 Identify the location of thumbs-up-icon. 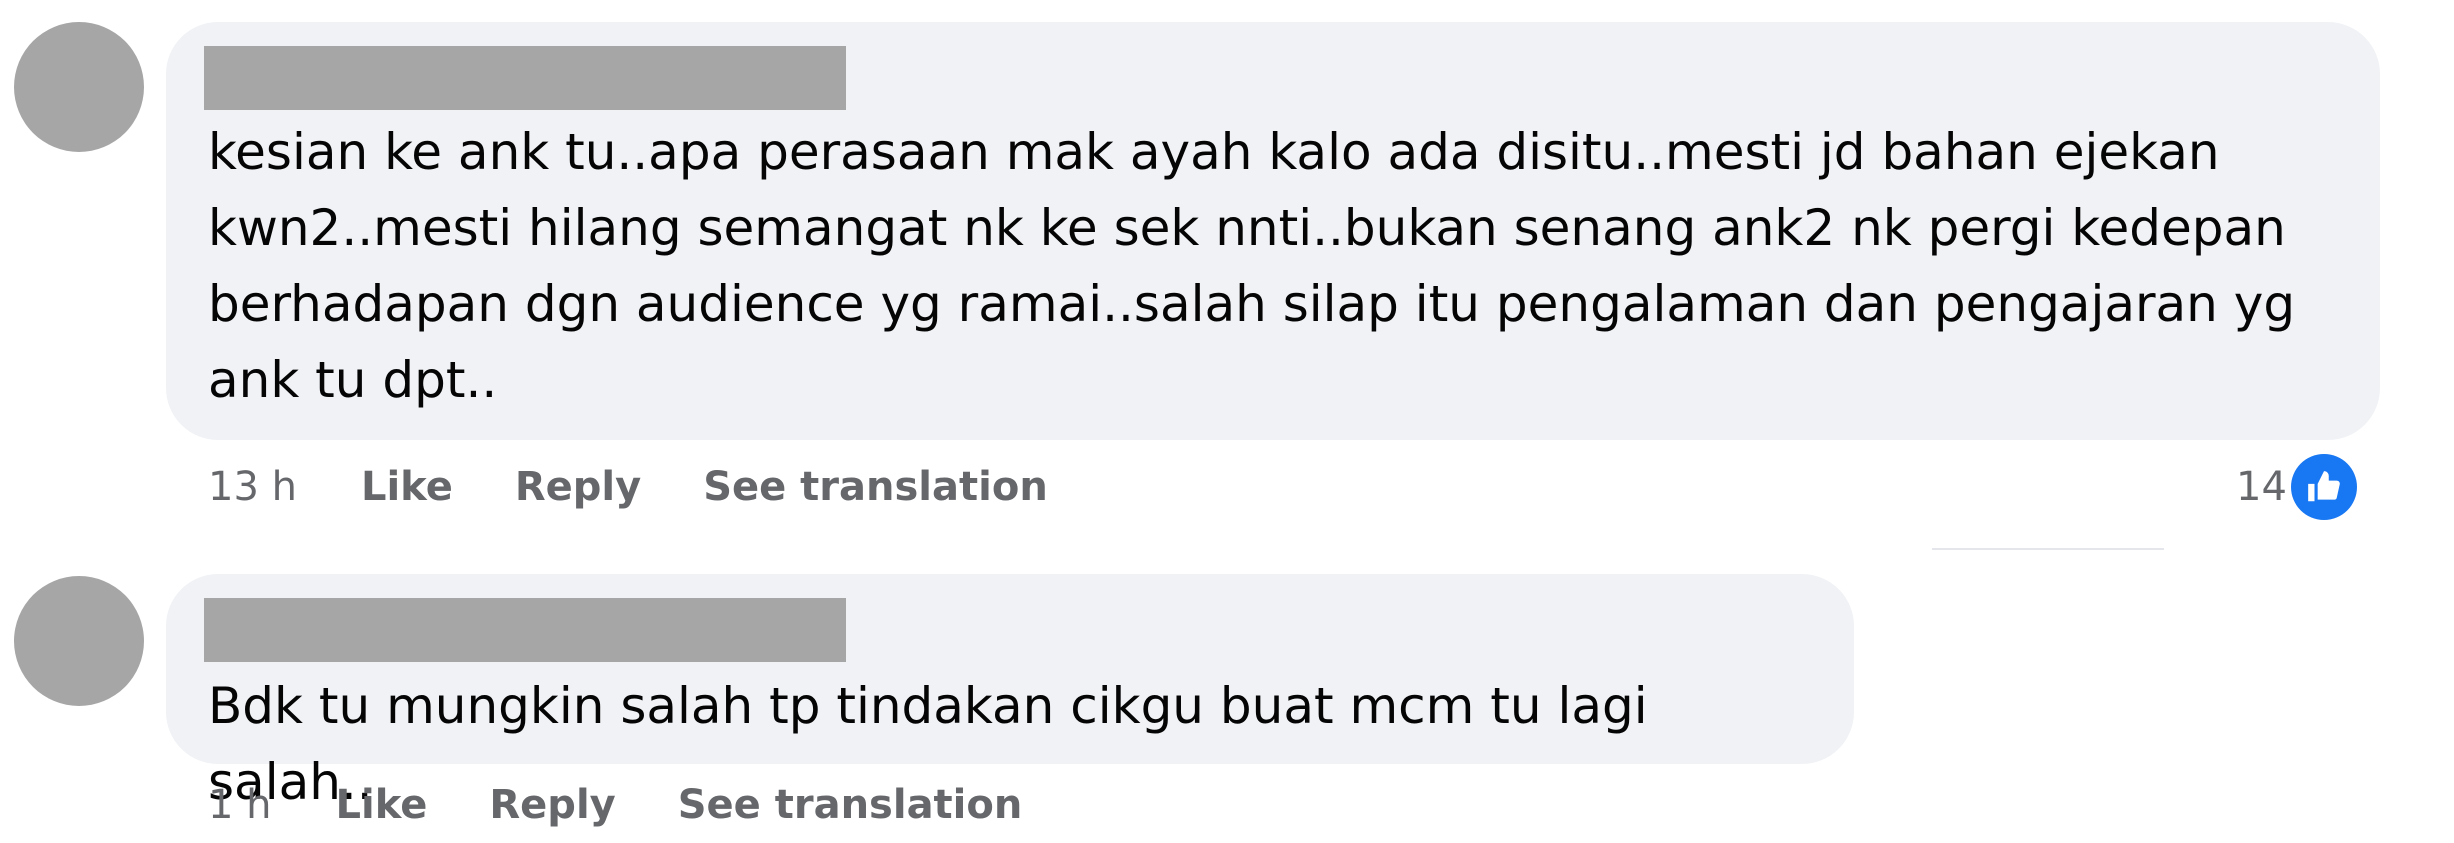
(2324, 486).